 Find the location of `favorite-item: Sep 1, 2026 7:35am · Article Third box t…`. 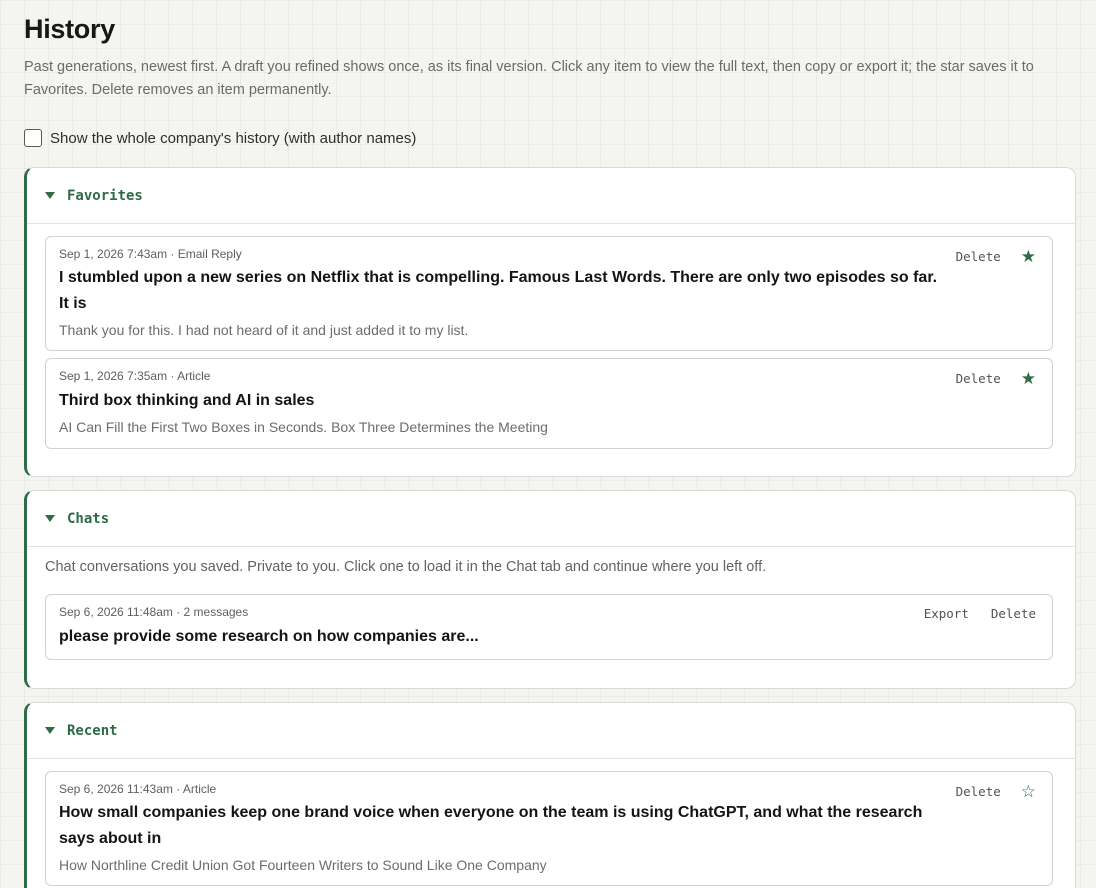

favorite-item: Sep 1, 2026 7:35am · Article Third box t… is located at coordinates (549, 403).